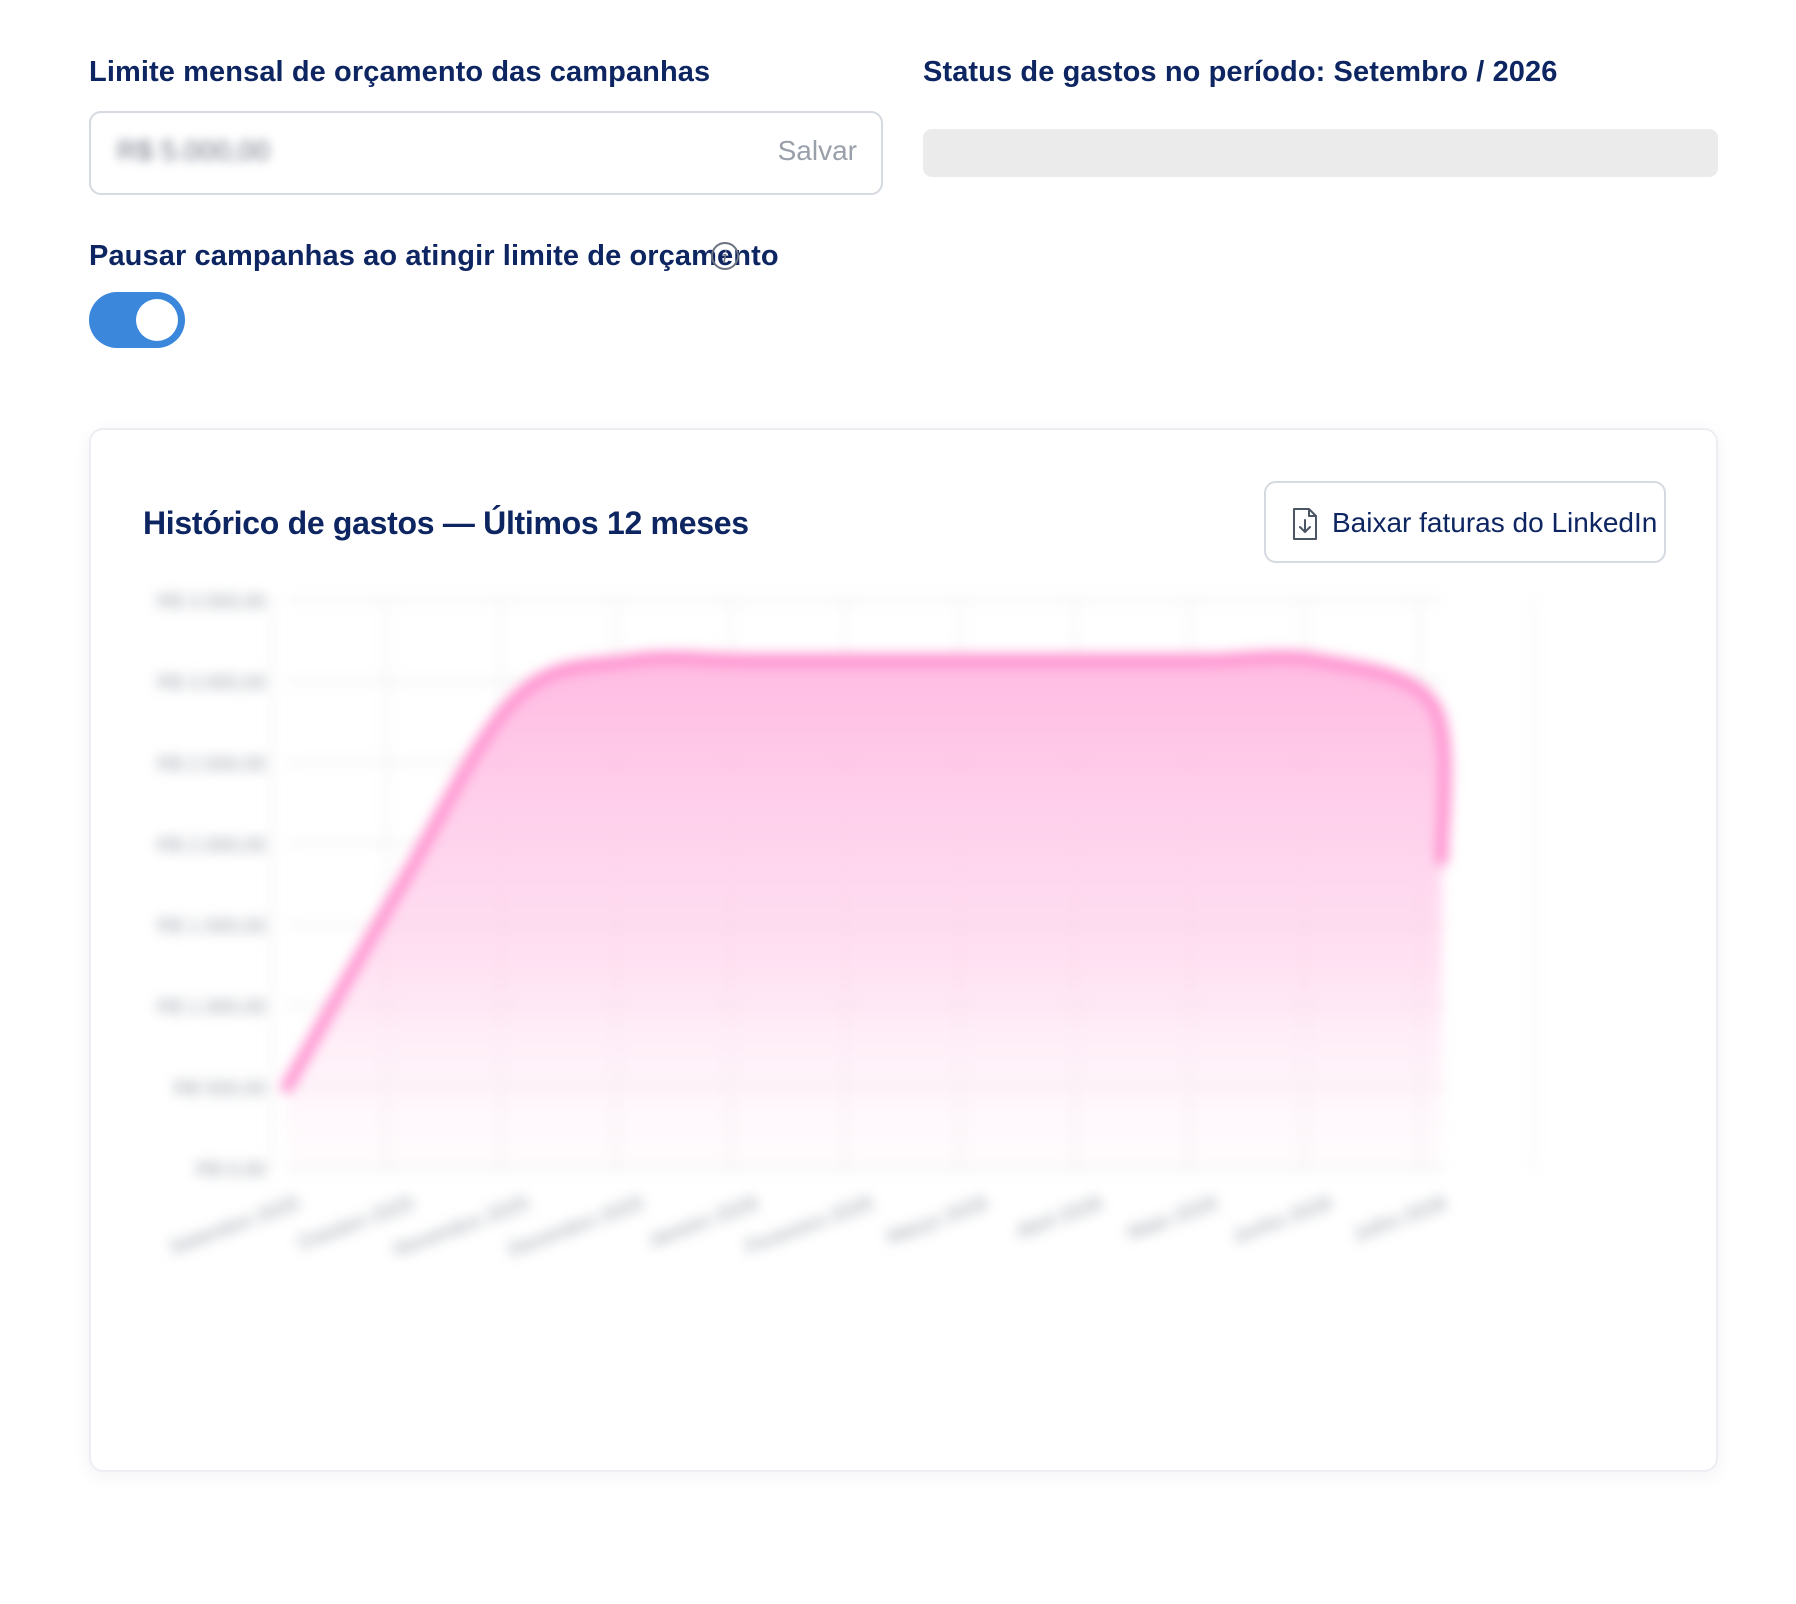 The image size is (1796, 1604). What do you see at coordinates (231, 1170) in the screenshot?
I see `y-tick-label: R$ 0,00` at bounding box center [231, 1170].